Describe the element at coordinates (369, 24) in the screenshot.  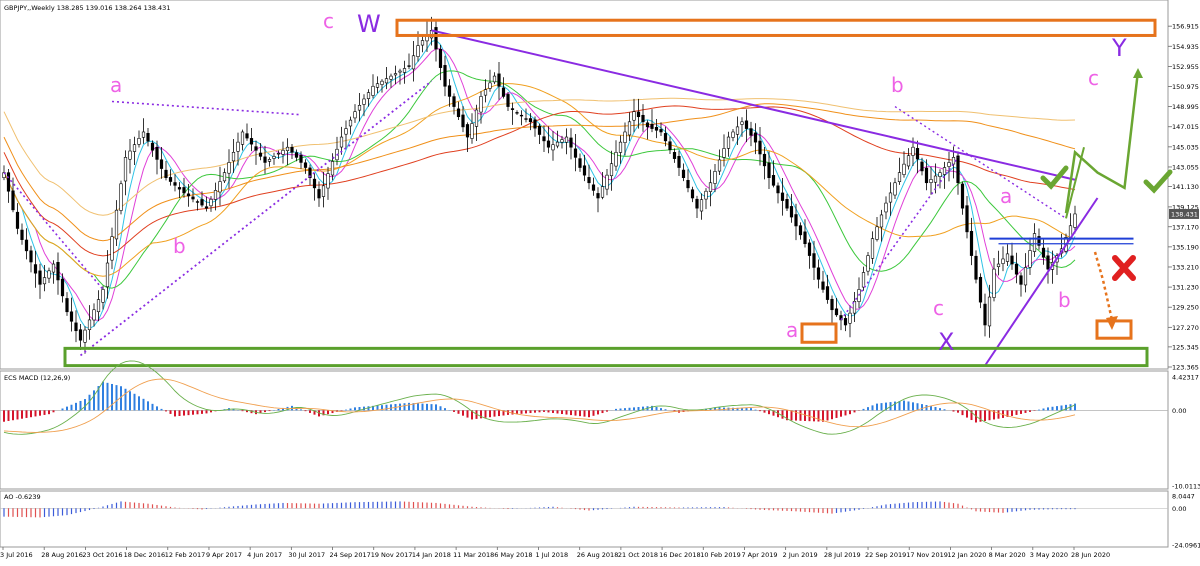
I see `wave-label-W: W` at that location.